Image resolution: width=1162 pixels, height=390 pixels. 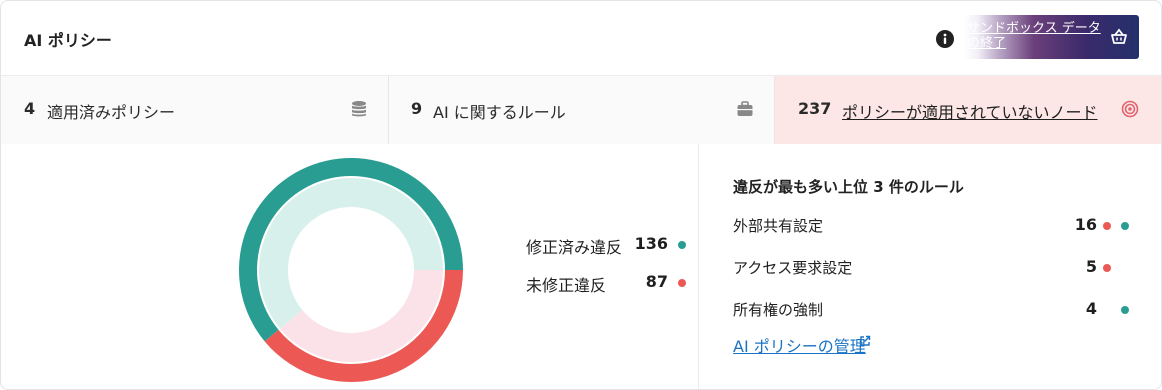 What do you see at coordinates (745, 108) in the screenshot?
I see `briefcase-icon` at bounding box center [745, 108].